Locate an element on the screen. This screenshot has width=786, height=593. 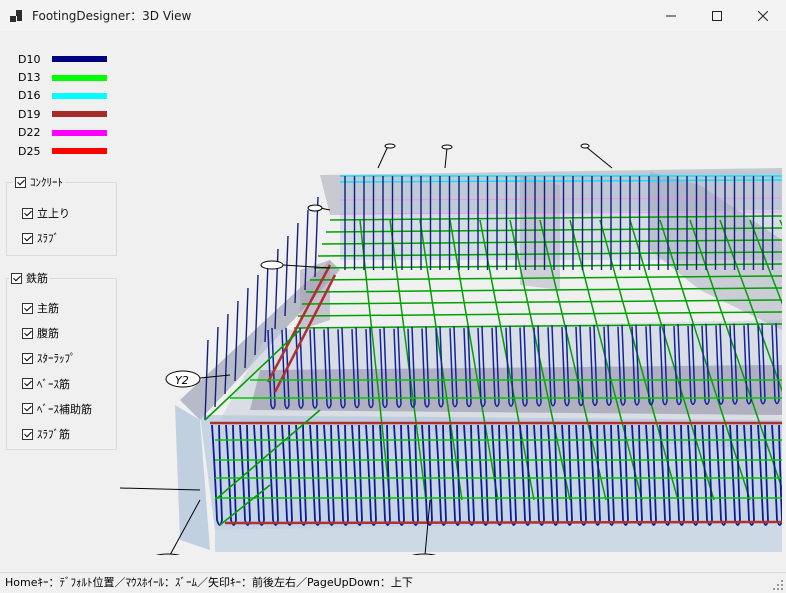
concrete-label: ｺﾝｸﾘｰﾄ is located at coordinates (46, 182).